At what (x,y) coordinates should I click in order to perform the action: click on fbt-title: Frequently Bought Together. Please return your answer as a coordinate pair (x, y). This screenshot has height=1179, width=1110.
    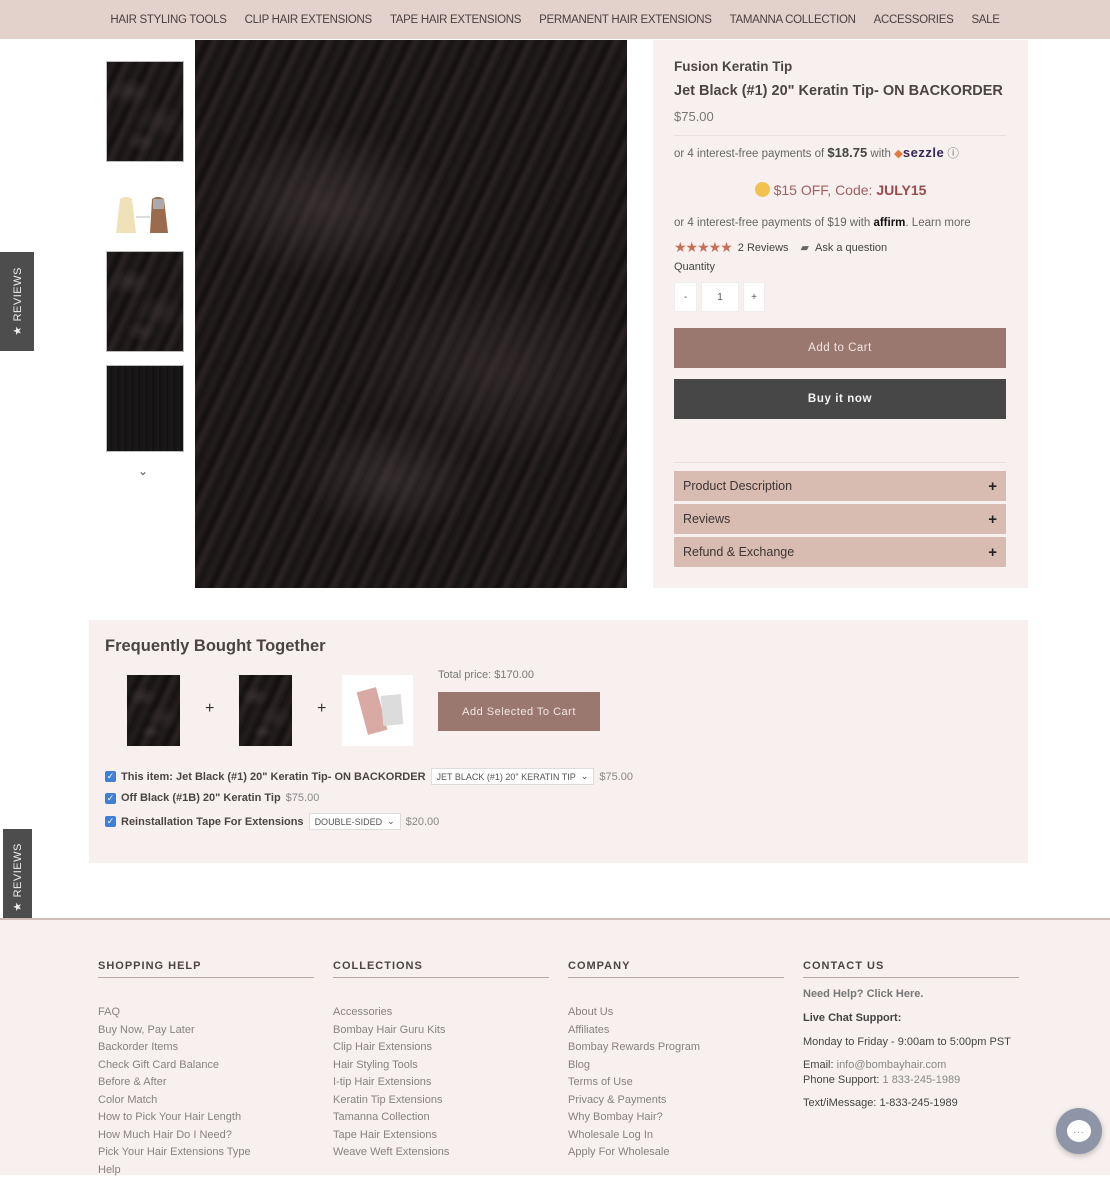
    Looking at the image, I should click on (215, 646).